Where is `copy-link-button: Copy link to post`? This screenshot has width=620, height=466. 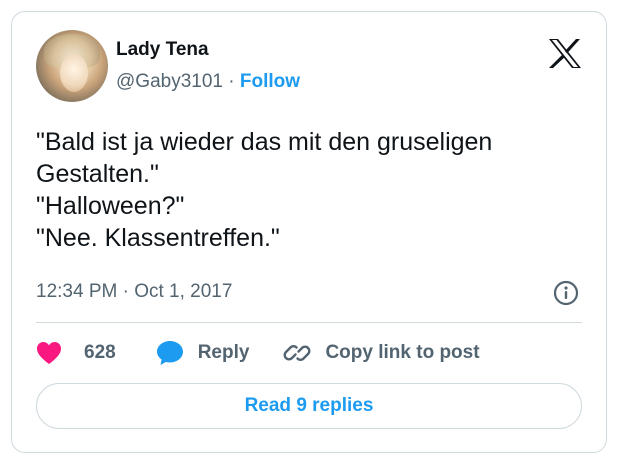
copy-link-button: Copy link to post is located at coordinates (381, 353).